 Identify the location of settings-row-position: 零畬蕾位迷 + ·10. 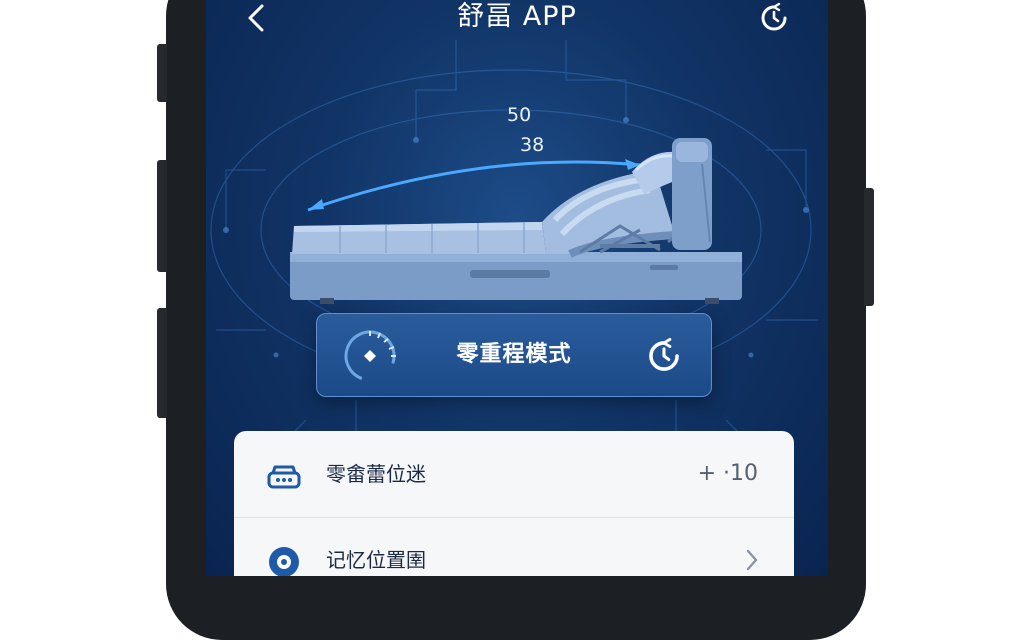
(514, 474).